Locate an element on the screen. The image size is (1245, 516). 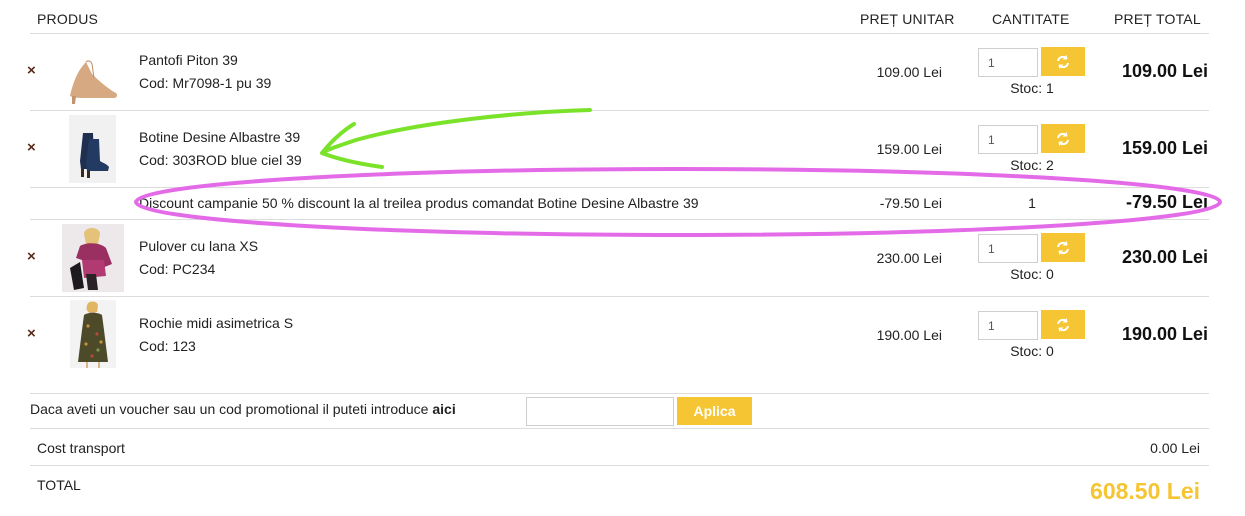
product-code: Cod: 303ROD blue ciel 39 is located at coordinates (220, 160).